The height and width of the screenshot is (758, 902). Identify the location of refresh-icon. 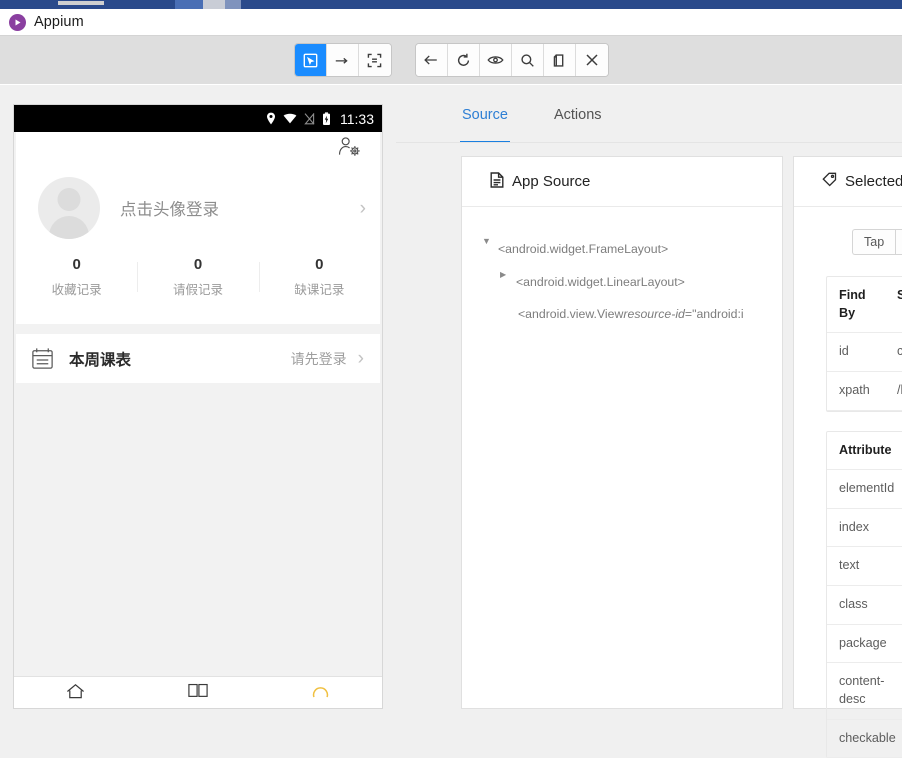
(464, 60).